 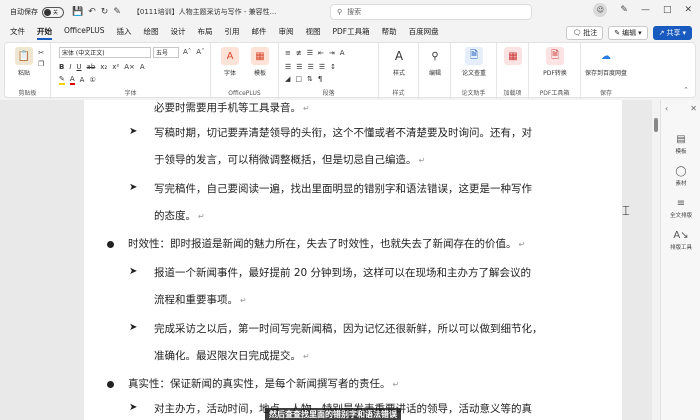 I want to click on cloud-icon: ☁, so click(x=606, y=56).